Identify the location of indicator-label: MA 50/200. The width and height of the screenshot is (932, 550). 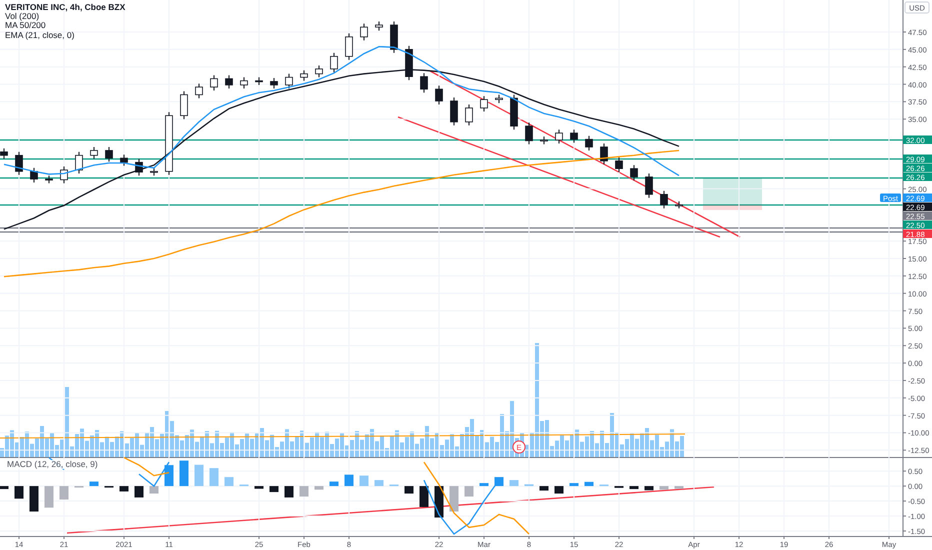
(26, 26).